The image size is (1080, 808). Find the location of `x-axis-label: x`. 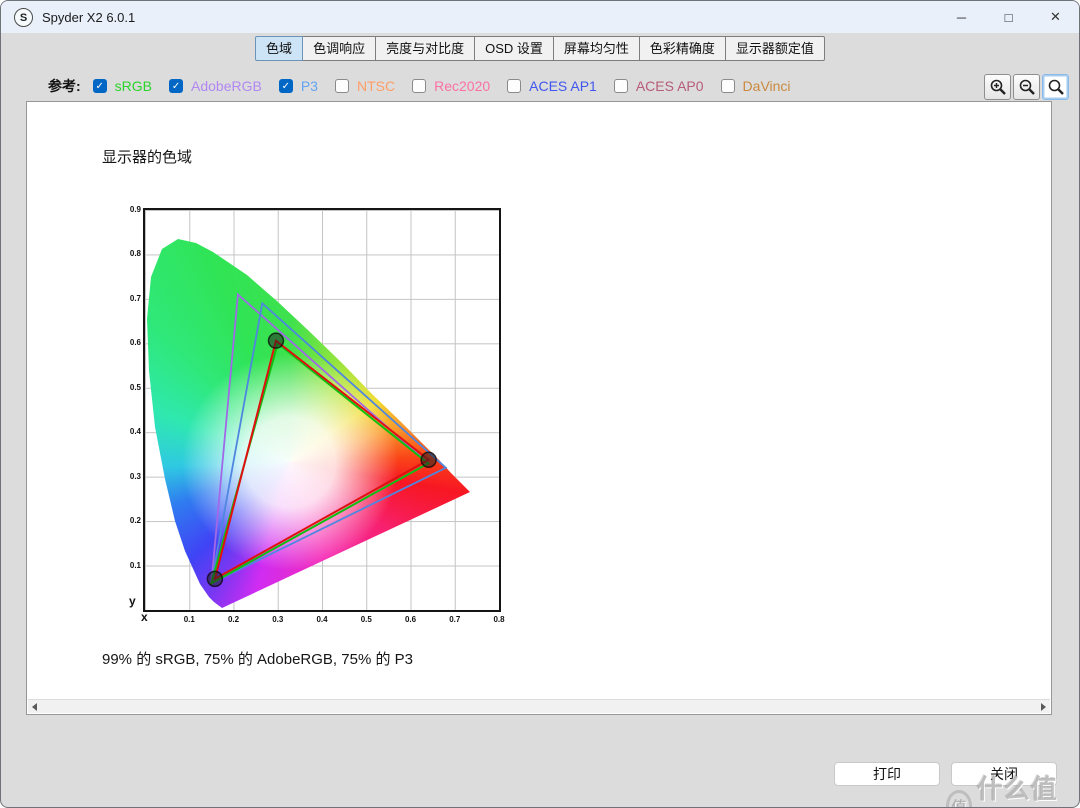

x-axis-label: x is located at coordinates (144, 617).